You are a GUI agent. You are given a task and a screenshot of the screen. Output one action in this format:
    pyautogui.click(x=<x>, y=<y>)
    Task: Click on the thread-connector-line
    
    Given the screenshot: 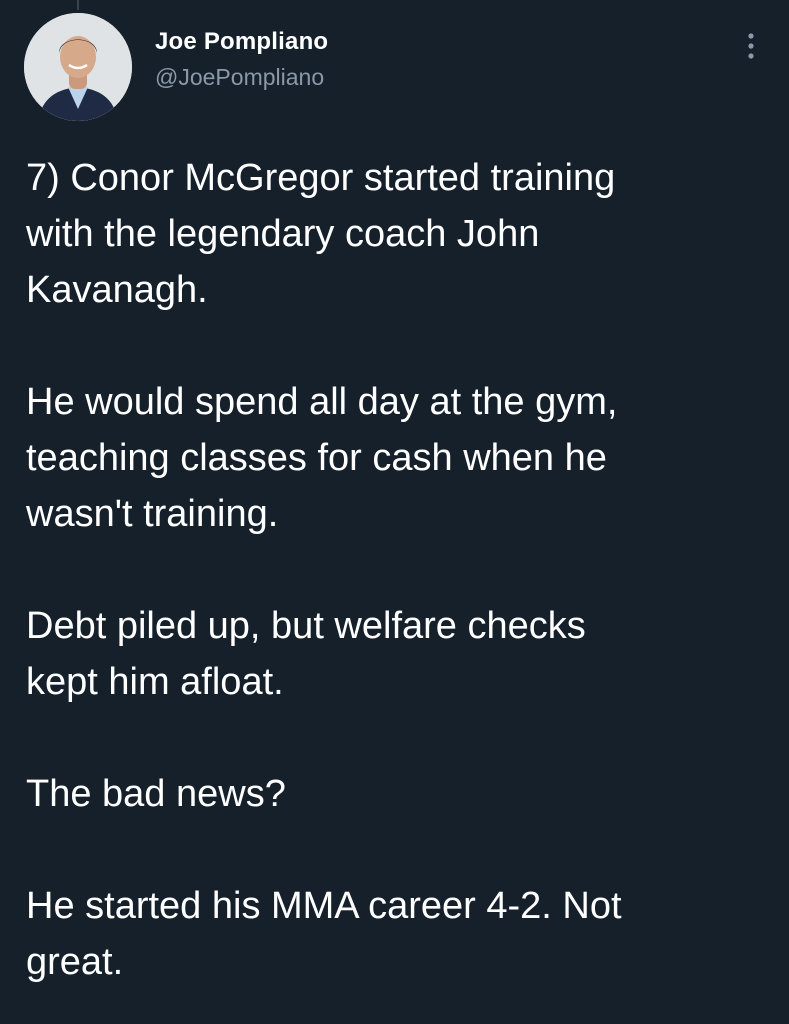 What is the action you would take?
    pyautogui.click(x=78, y=5)
    